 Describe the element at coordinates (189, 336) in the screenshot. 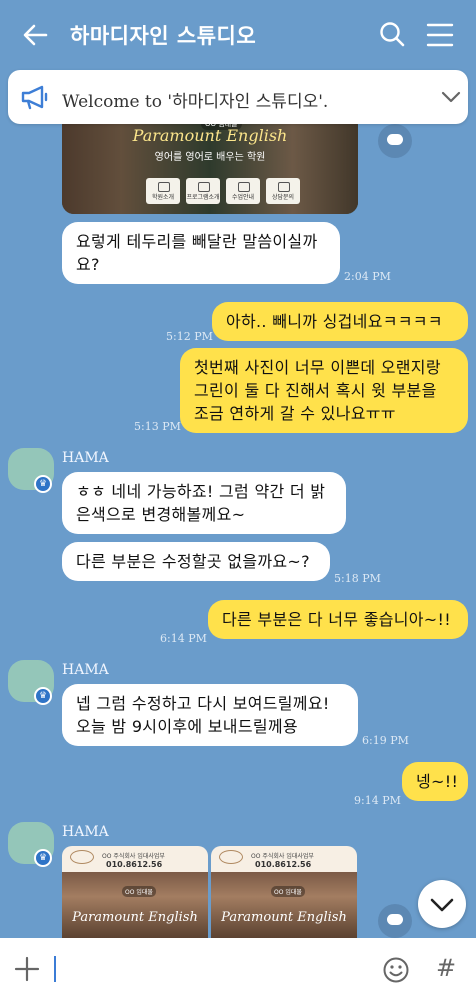

I see `message-time: 5:12 PM` at that location.